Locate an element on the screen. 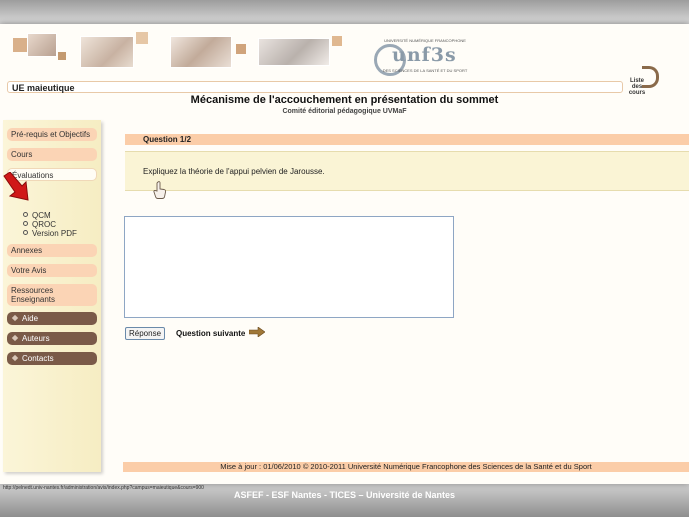  evaluations-submenu: QCM QROC Version PDF is located at coordinates (50, 224).